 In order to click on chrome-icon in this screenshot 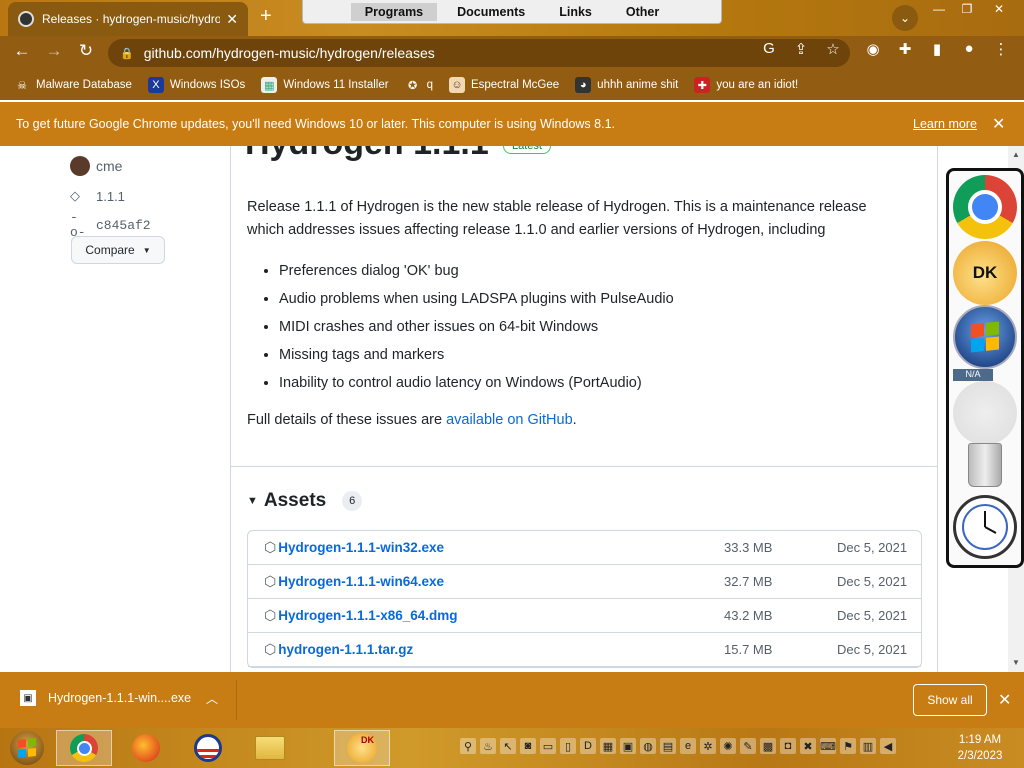, I will do `click(985, 207)`.